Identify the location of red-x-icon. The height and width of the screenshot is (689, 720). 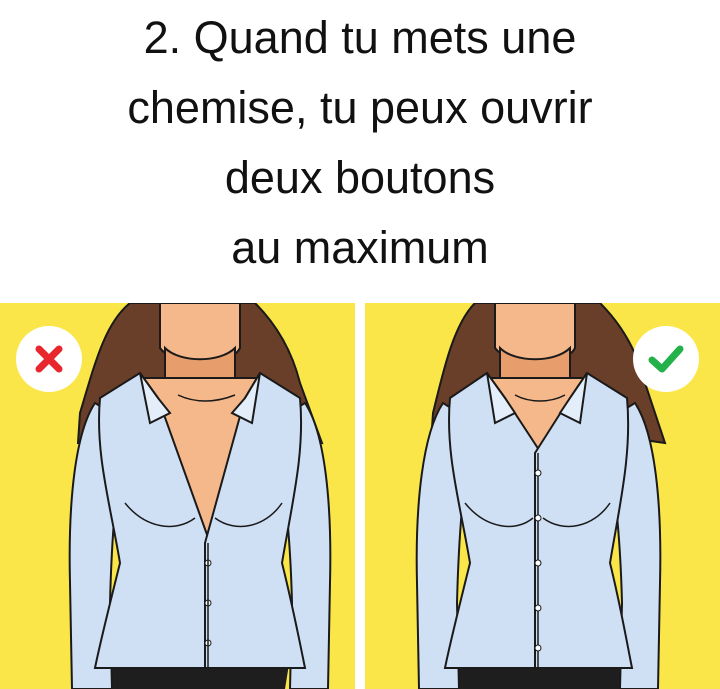
(49, 359).